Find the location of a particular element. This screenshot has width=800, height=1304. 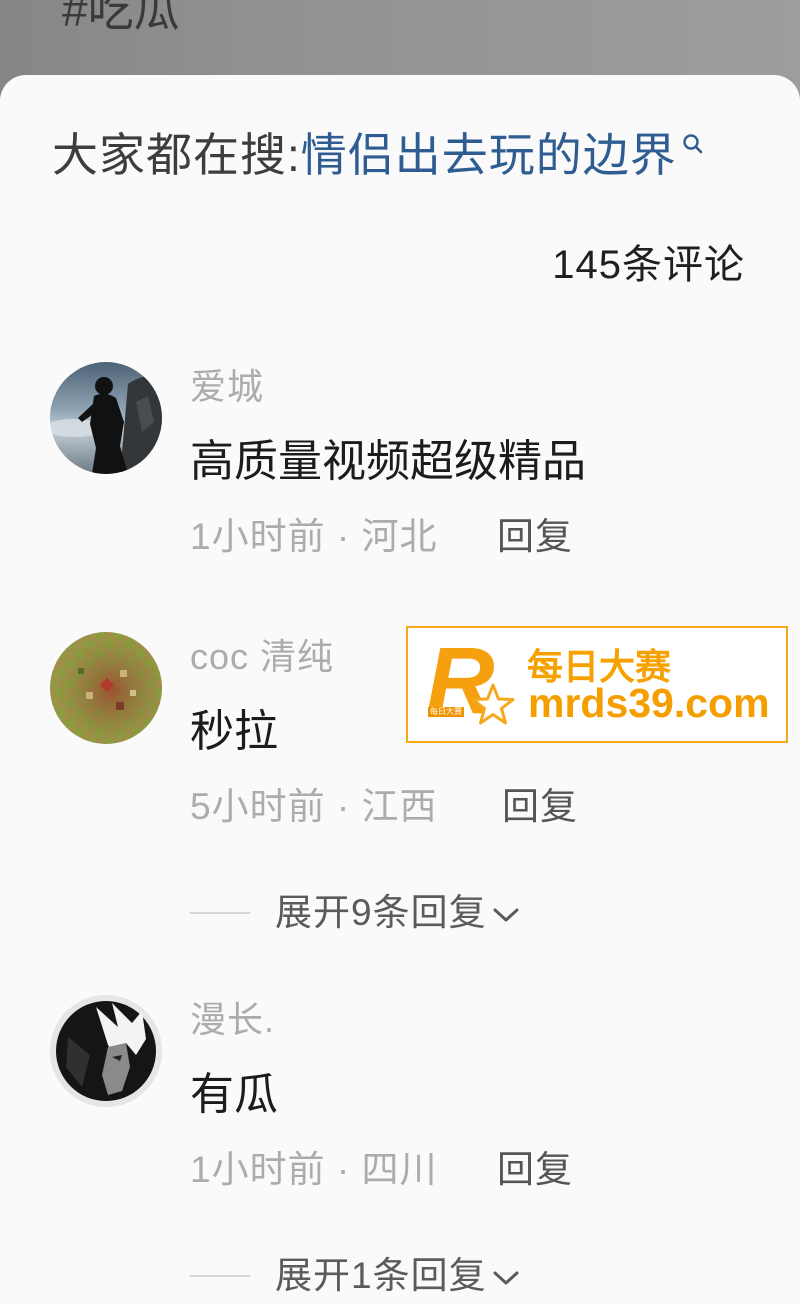

comment-text: 高质量视频超级精品 is located at coordinates (388, 461).